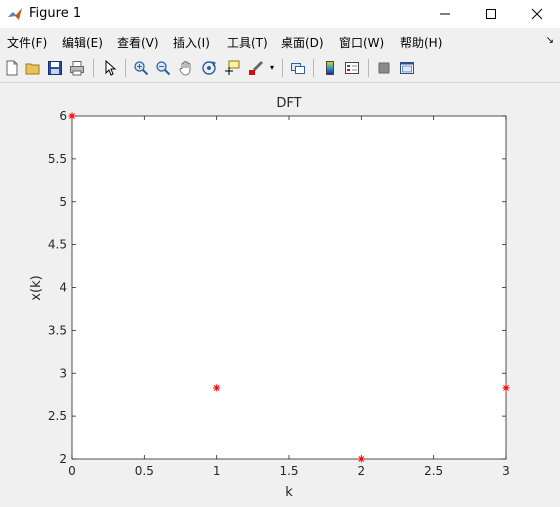  Describe the element at coordinates (82, 42) in the screenshot. I see `menu-edit: 编辑(E)` at that location.